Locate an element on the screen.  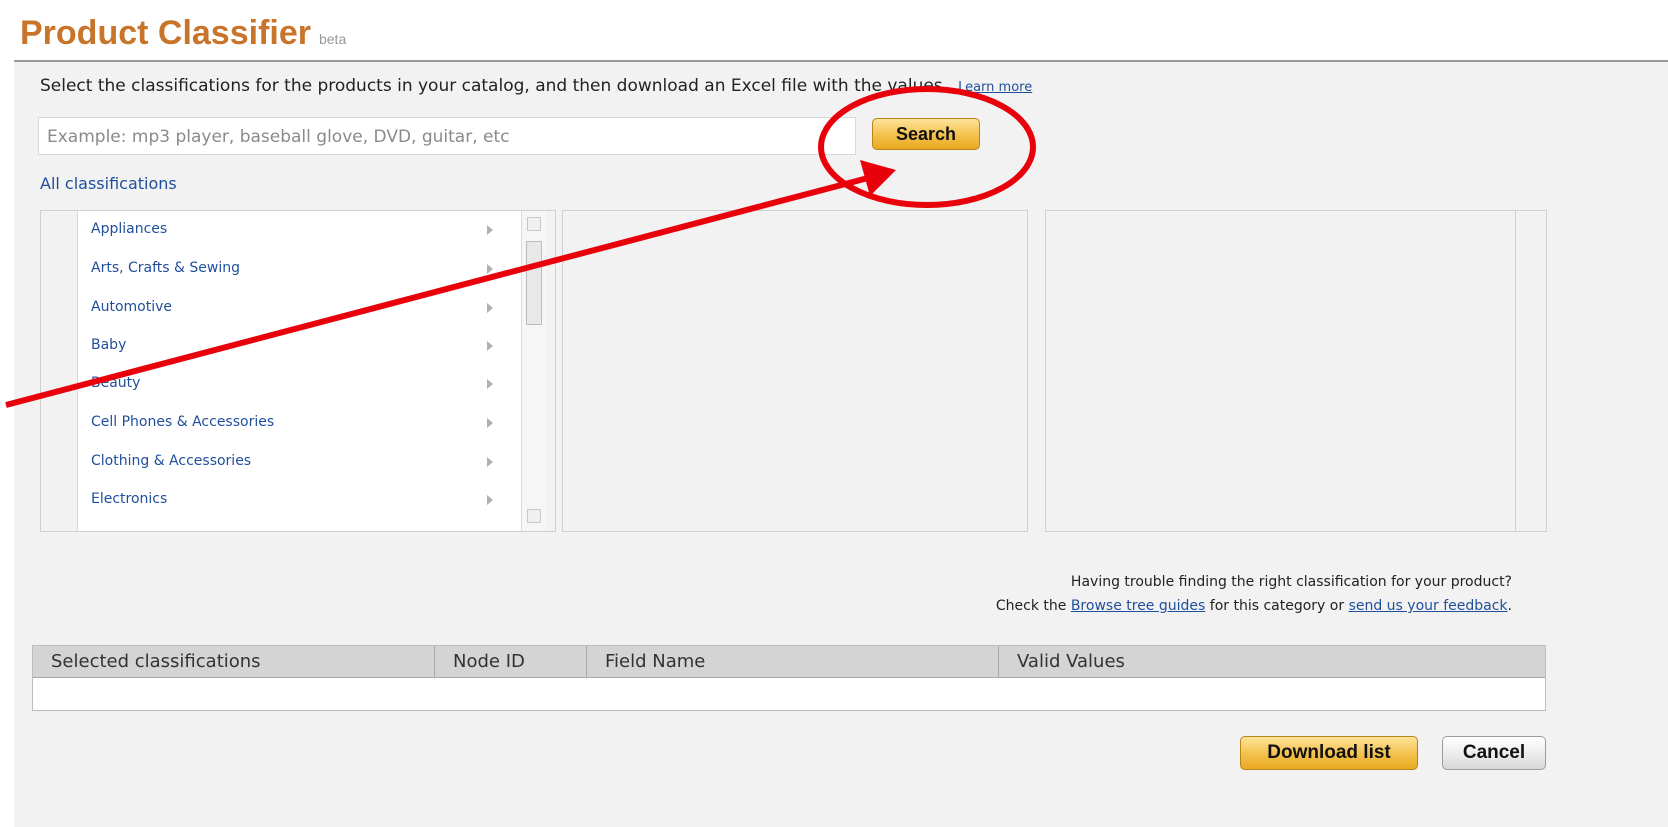
annotation-circle is located at coordinates (927, 147).